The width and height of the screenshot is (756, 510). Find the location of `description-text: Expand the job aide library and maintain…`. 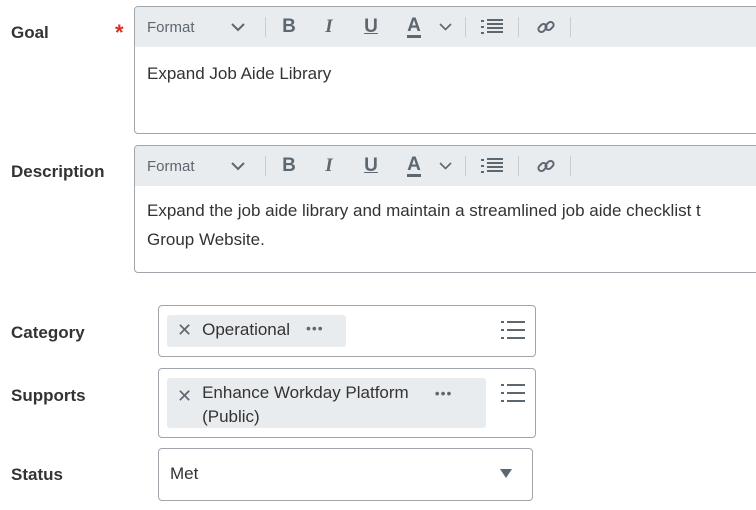

description-text: Expand the job aide library and maintain… is located at coordinates (445, 226).